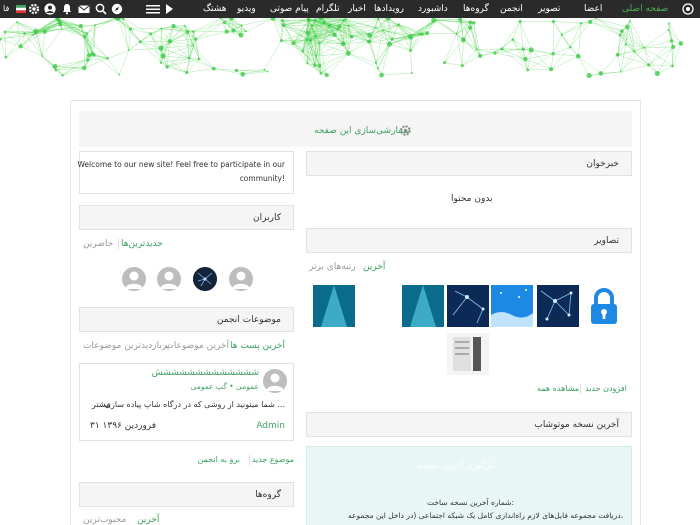  I want to click on site-logo-icon, so click(688, 9).